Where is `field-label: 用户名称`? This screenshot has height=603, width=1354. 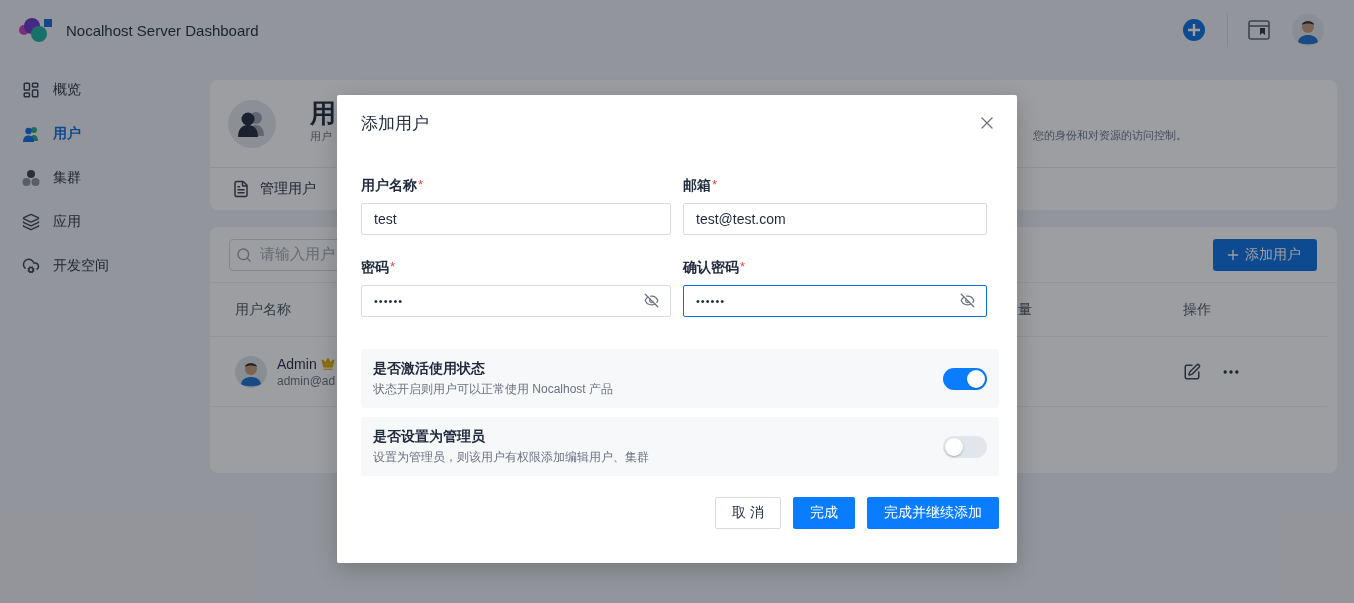
field-label: 用户名称 is located at coordinates (389, 186).